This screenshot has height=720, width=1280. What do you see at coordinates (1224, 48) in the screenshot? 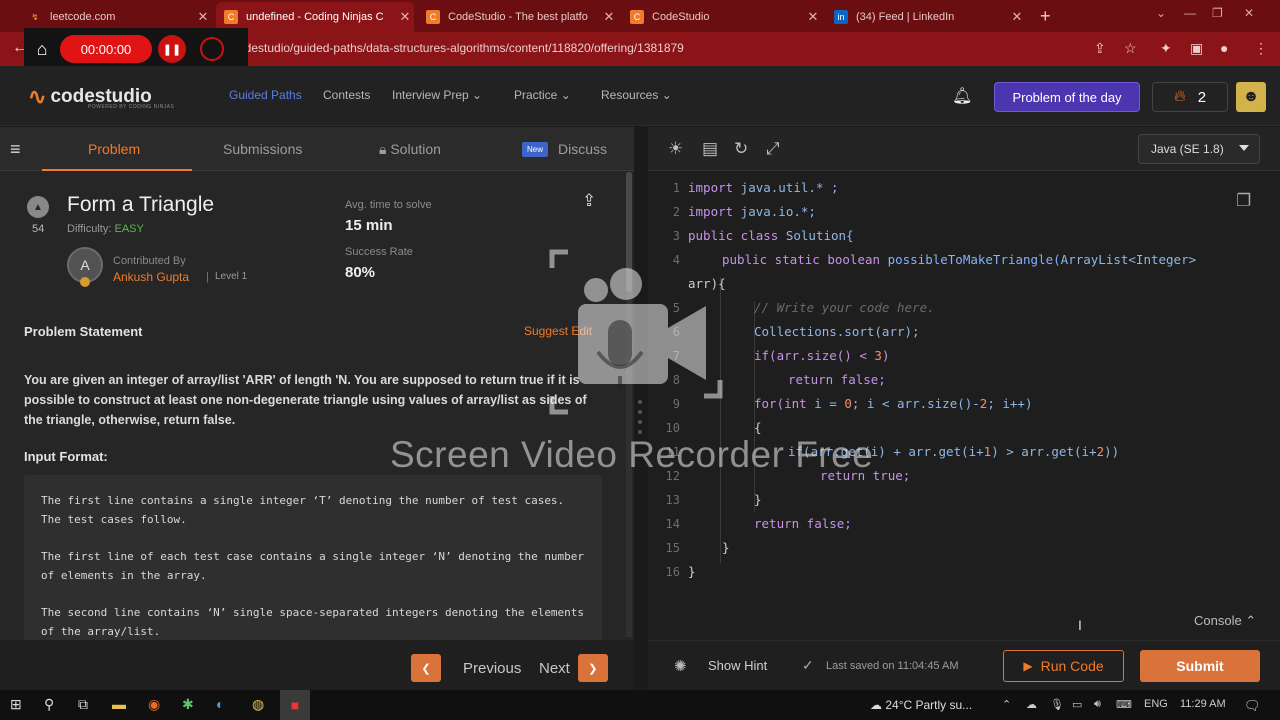
I see `profile-icon: ●` at bounding box center [1224, 48].